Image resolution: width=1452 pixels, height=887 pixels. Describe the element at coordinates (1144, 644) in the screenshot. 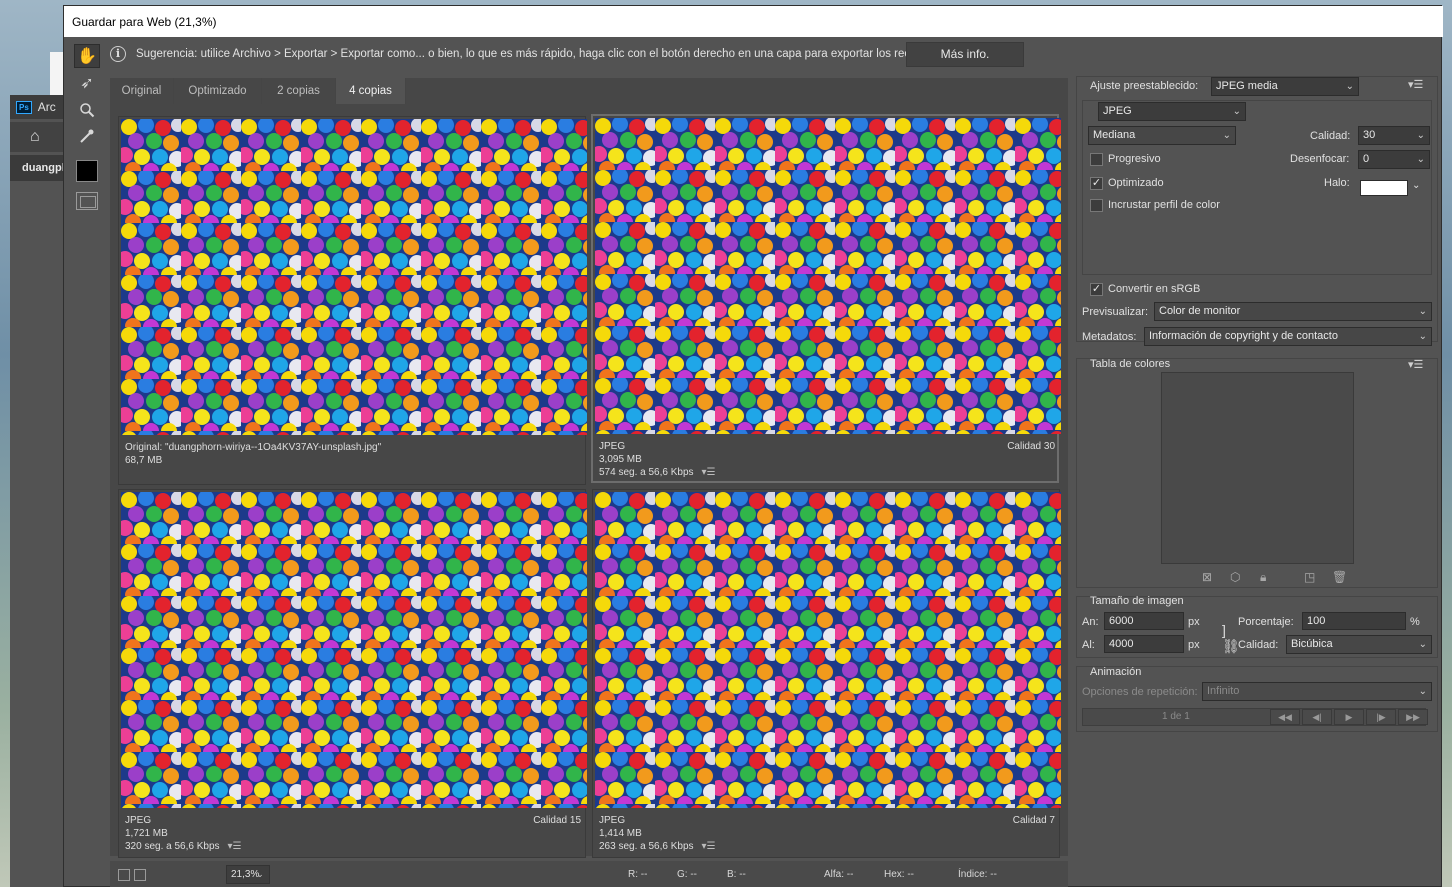

I see `height-input: 4000` at that location.